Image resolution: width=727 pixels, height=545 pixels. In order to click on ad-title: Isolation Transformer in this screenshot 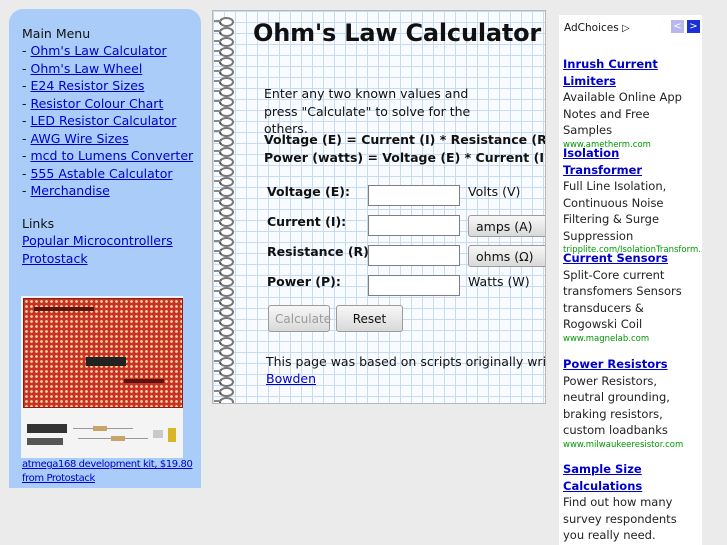, I will do `click(602, 161)`.